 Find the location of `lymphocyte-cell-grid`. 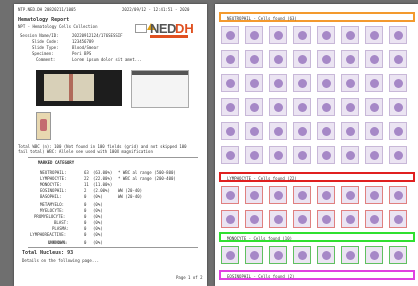

lymphocyte-cell-grid is located at coordinates (314, 207).